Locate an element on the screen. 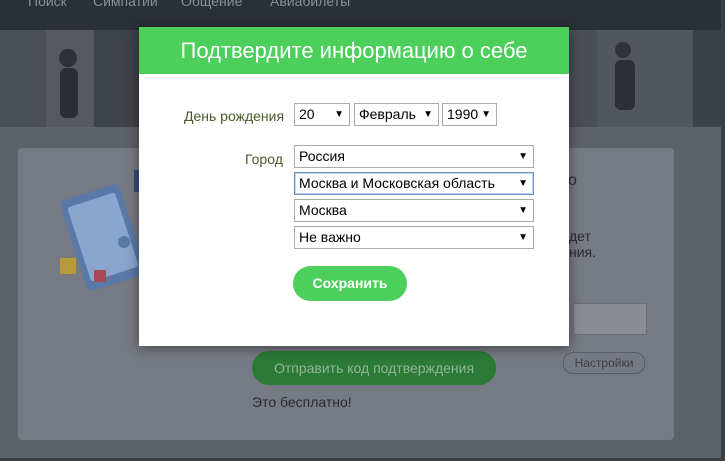  settings-button: Настройки is located at coordinates (604, 363).